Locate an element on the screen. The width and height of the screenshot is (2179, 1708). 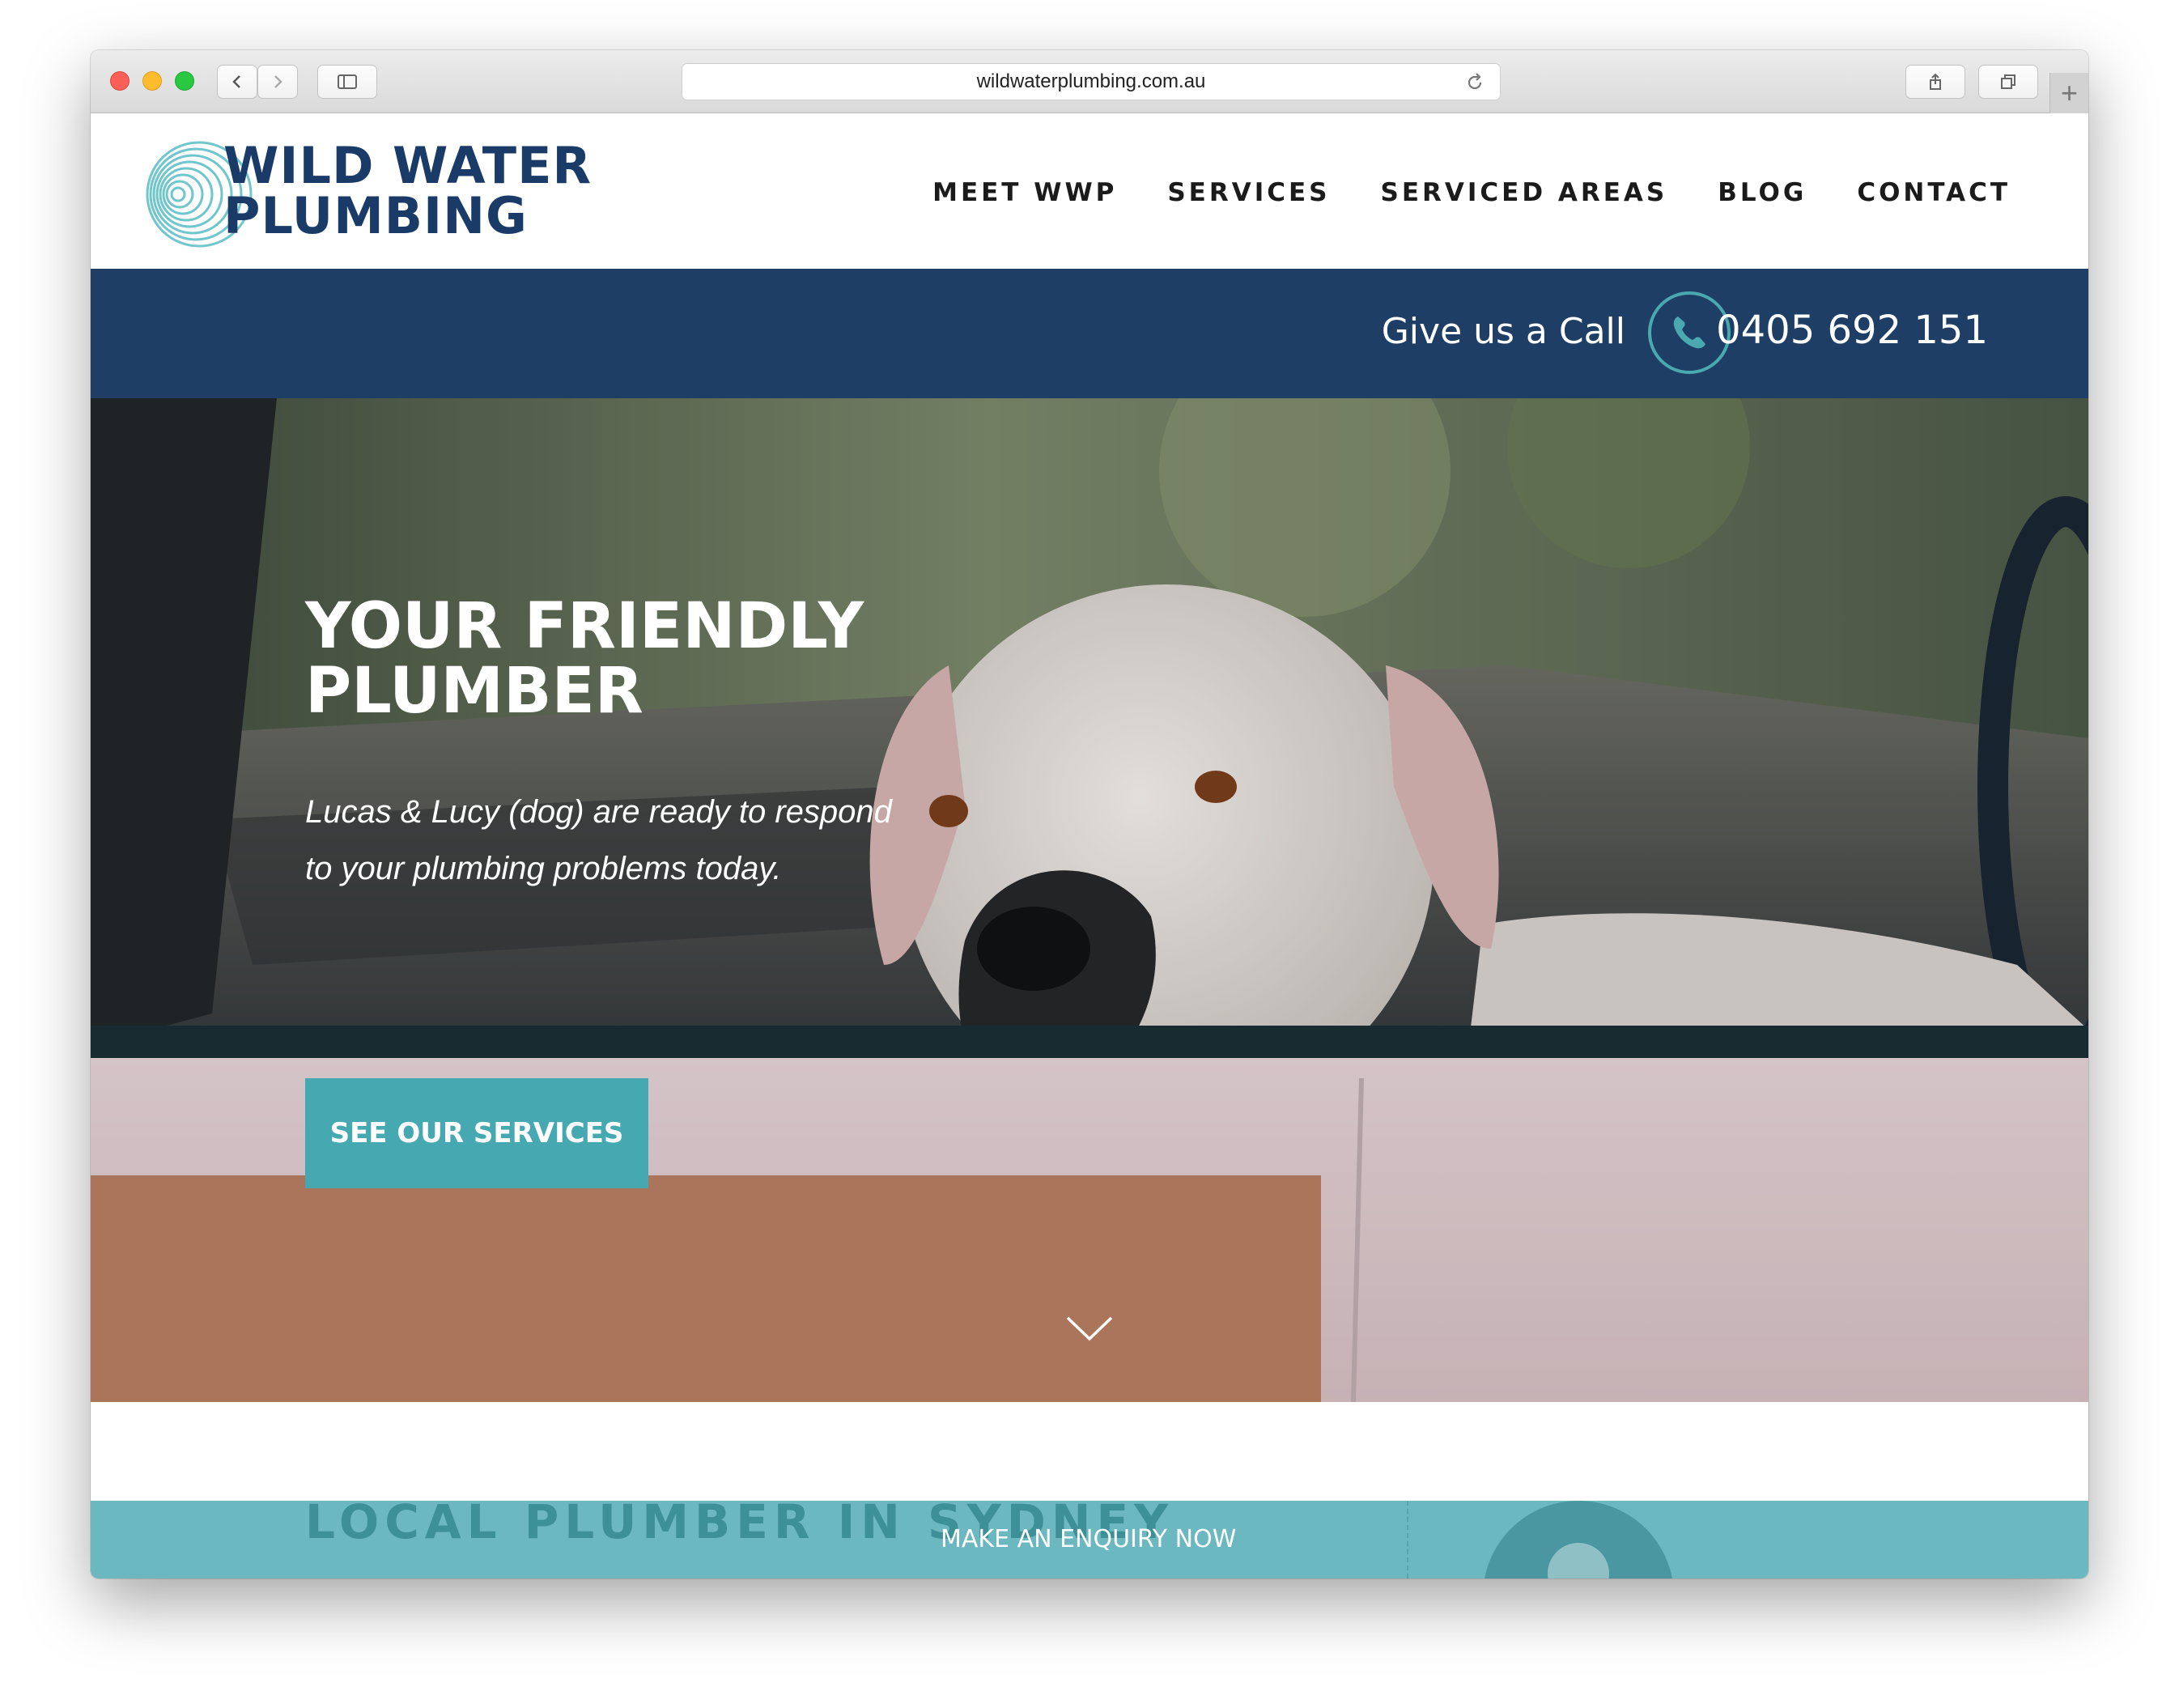
browser-toolbar: wildwaterplumbing.com.au + is located at coordinates (1089, 81).